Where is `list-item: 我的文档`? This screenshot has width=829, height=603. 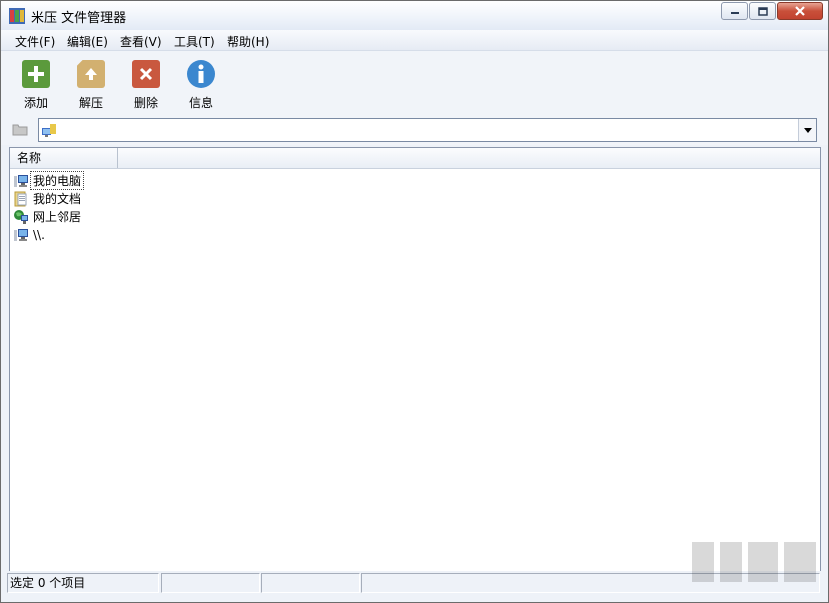 list-item: 我的文档 is located at coordinates (48, 198).